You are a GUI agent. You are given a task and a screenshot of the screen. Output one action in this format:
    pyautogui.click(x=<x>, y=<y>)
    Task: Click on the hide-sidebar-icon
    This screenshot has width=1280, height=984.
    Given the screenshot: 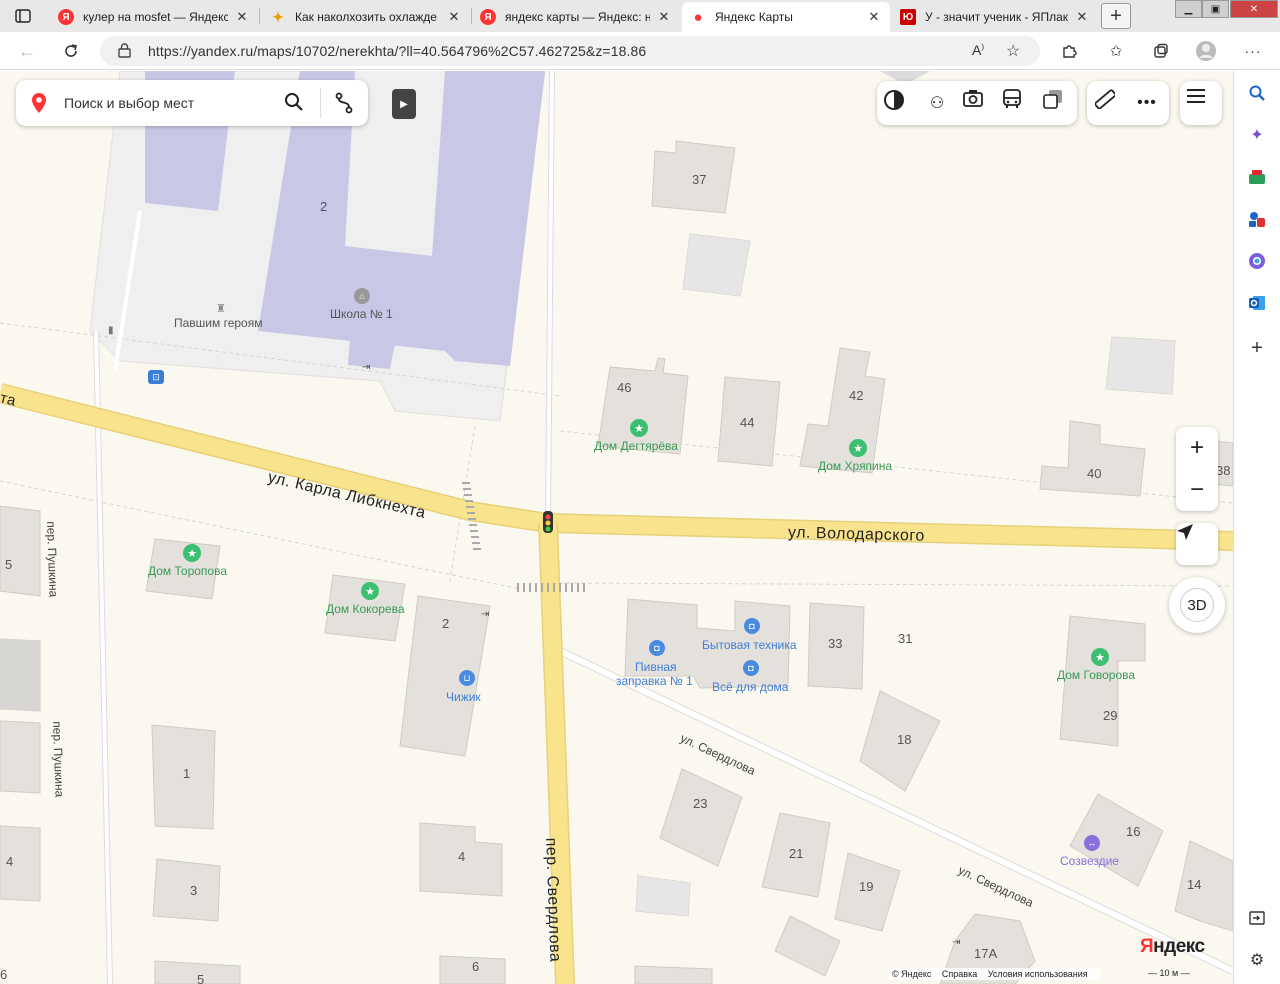 What is the action you would take?
    pyautogui.click(x=1257, y=918)
    